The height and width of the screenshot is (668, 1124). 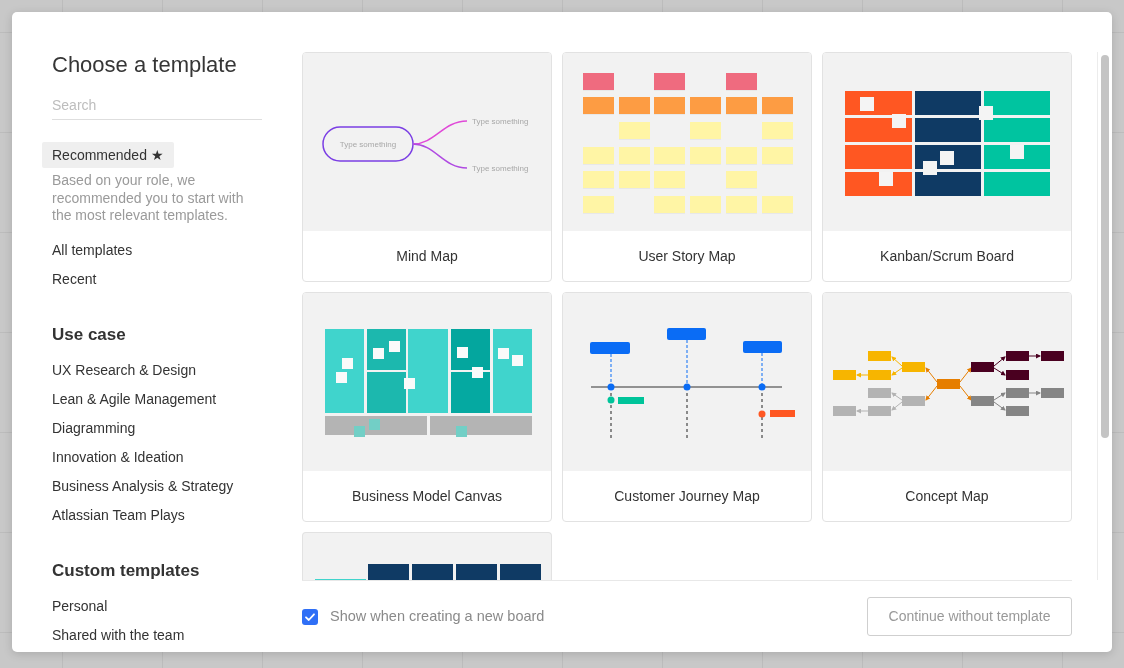 What do you see at coordinates (92, 250) in the screenshot?
I see `sidebar-item: All templates` at bounding box center [92, 250].